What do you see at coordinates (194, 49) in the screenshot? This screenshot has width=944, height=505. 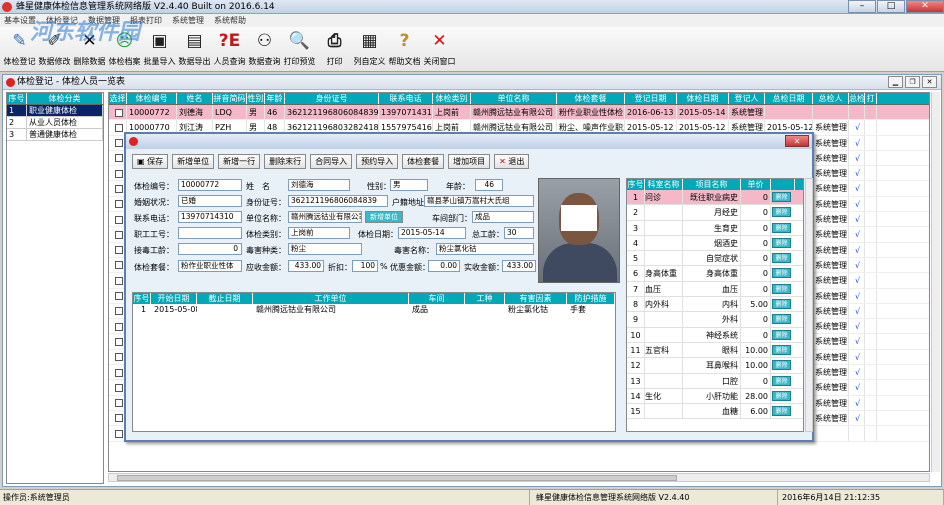 I see `toolbar-export-button: ▤ 数据导出` at bounding box center [194, 49].